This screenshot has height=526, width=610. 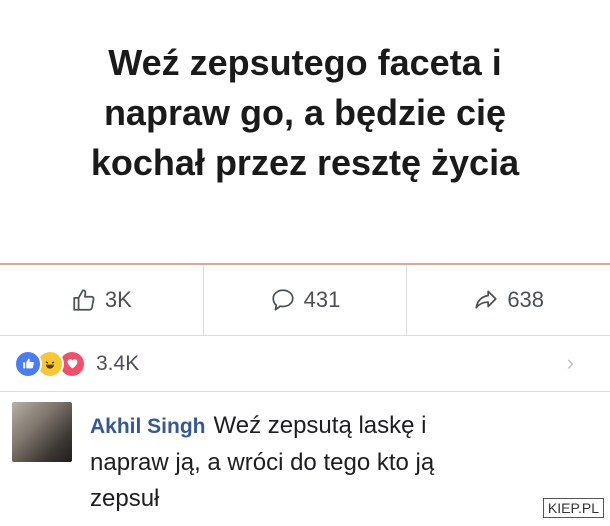 What do you see at coordinates (305, 363) in the screenshot?
I see `reactions-bar: 3.4K ›` at bounding box center [305, 363].